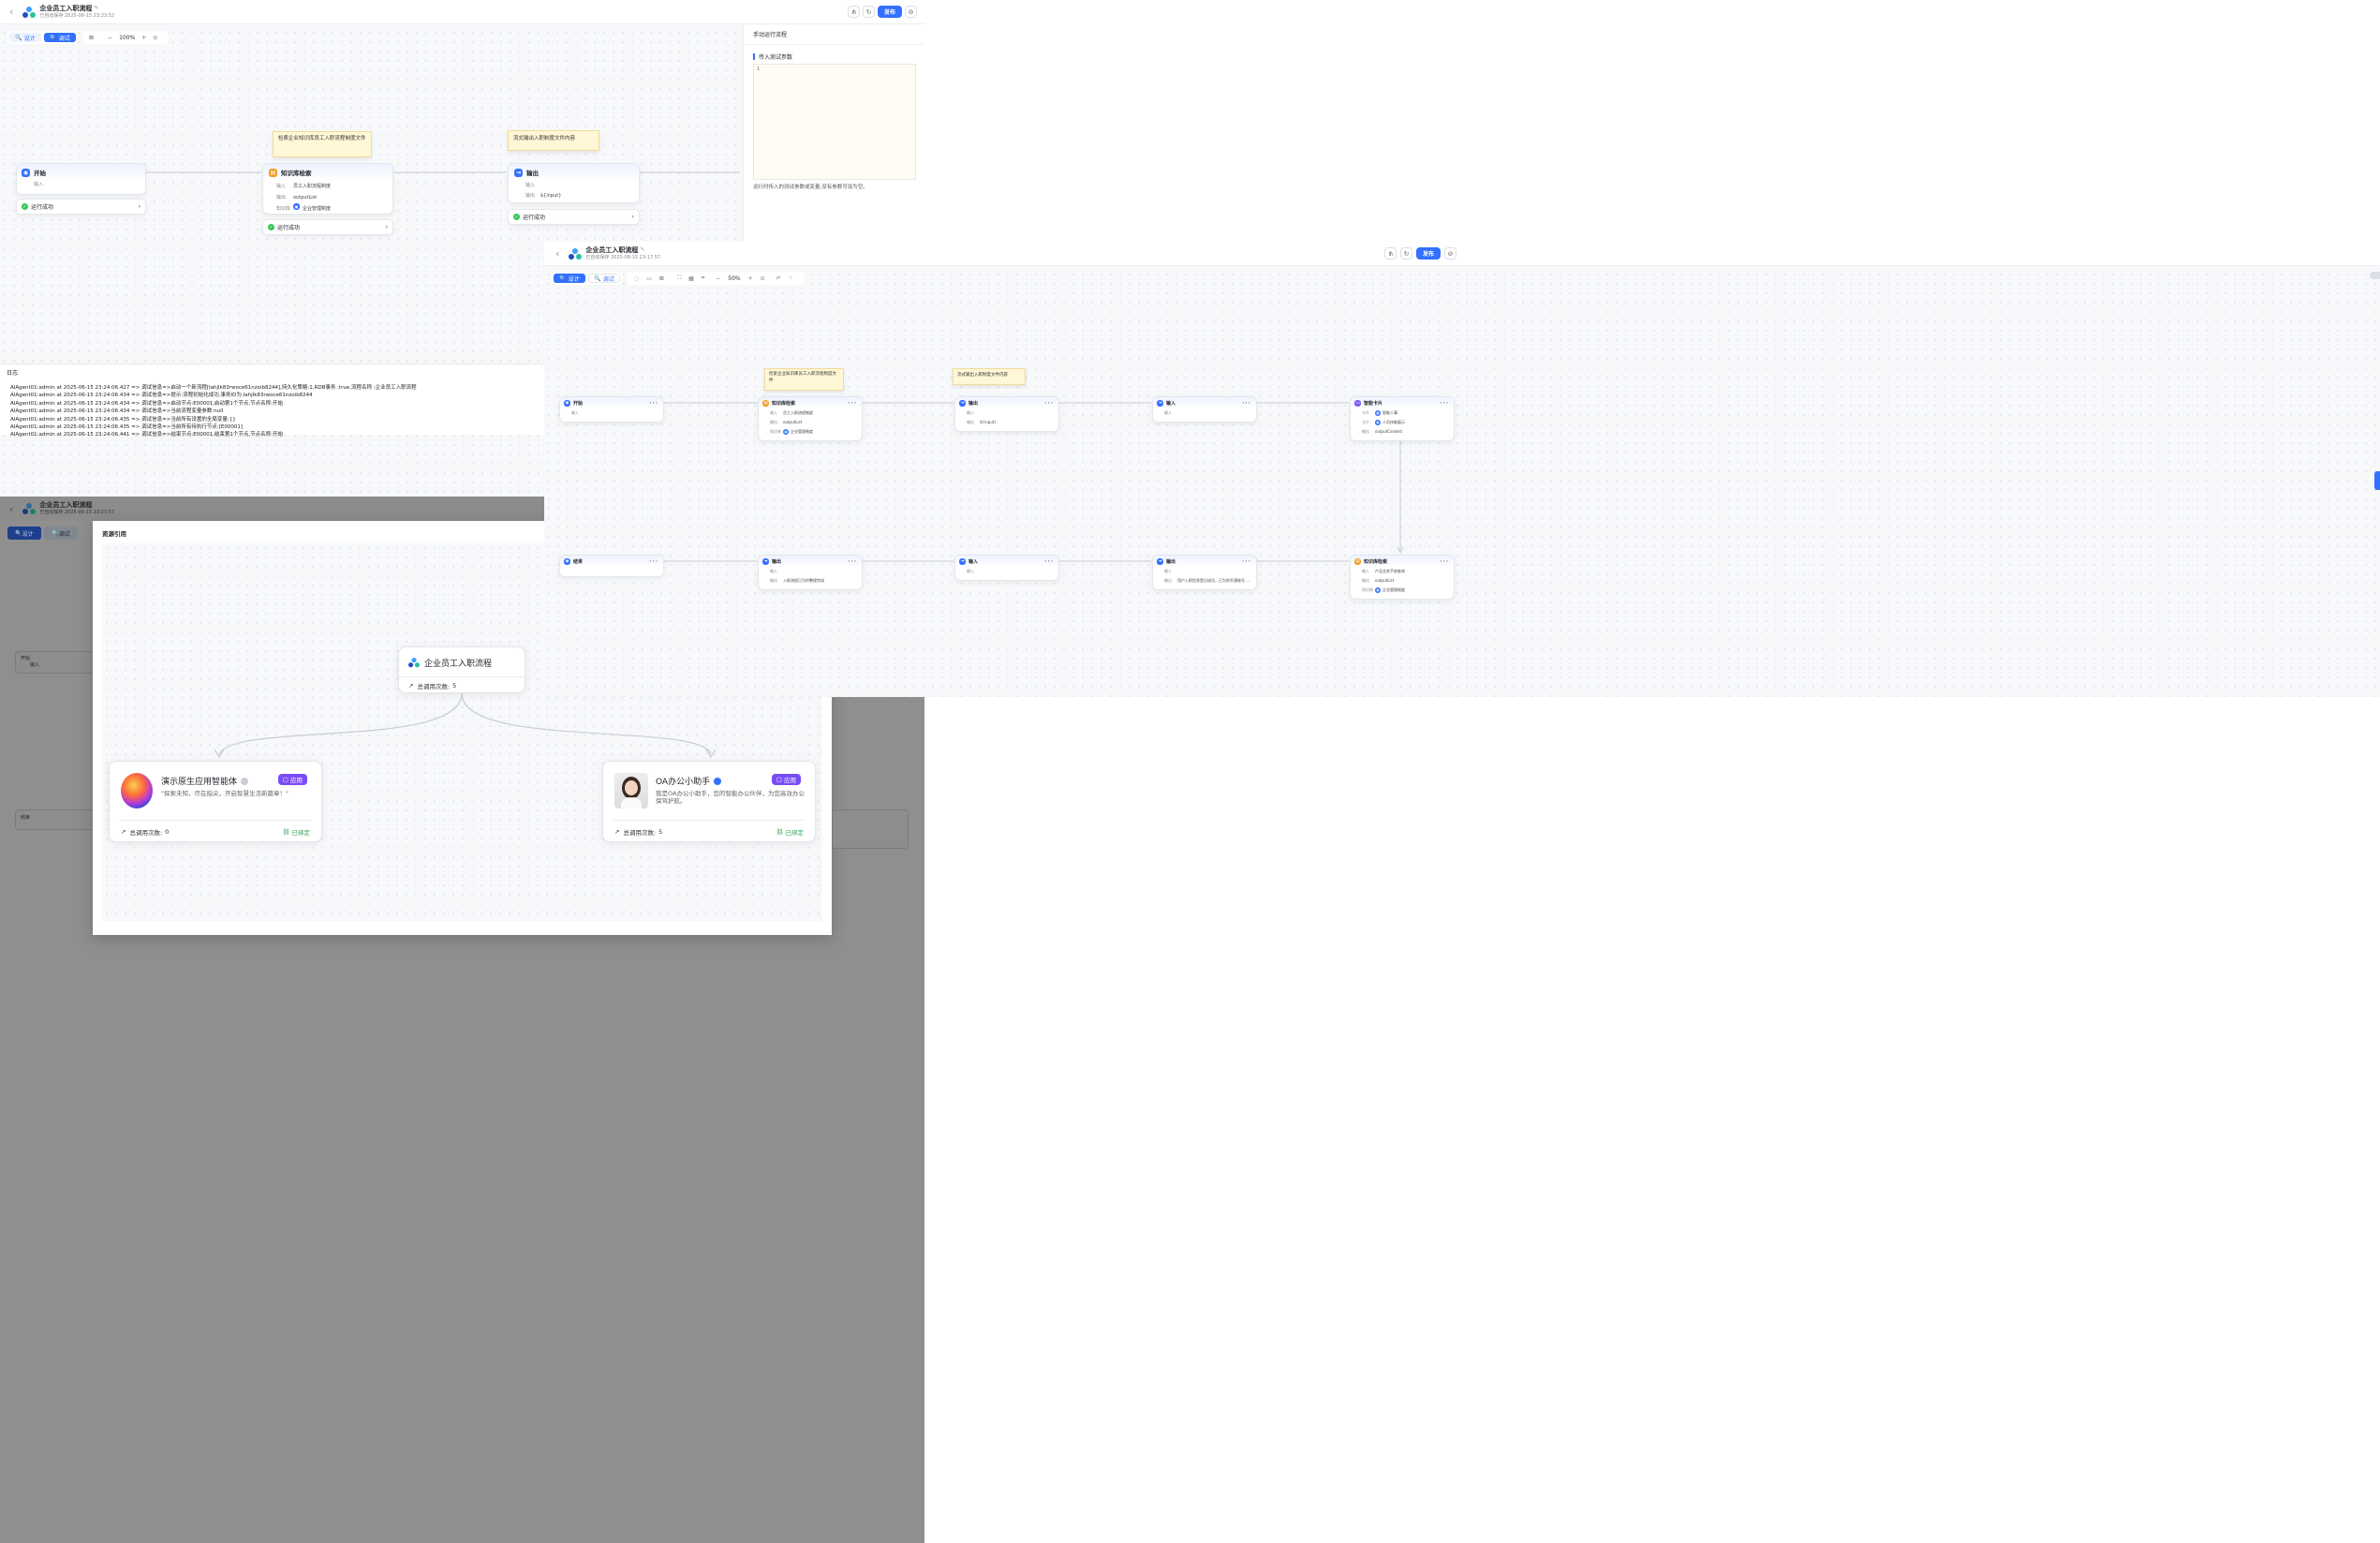  I want to click on workflow-node: ⇥ 输出 ··· 输入 输出 ${input}, so click(1007, 414).